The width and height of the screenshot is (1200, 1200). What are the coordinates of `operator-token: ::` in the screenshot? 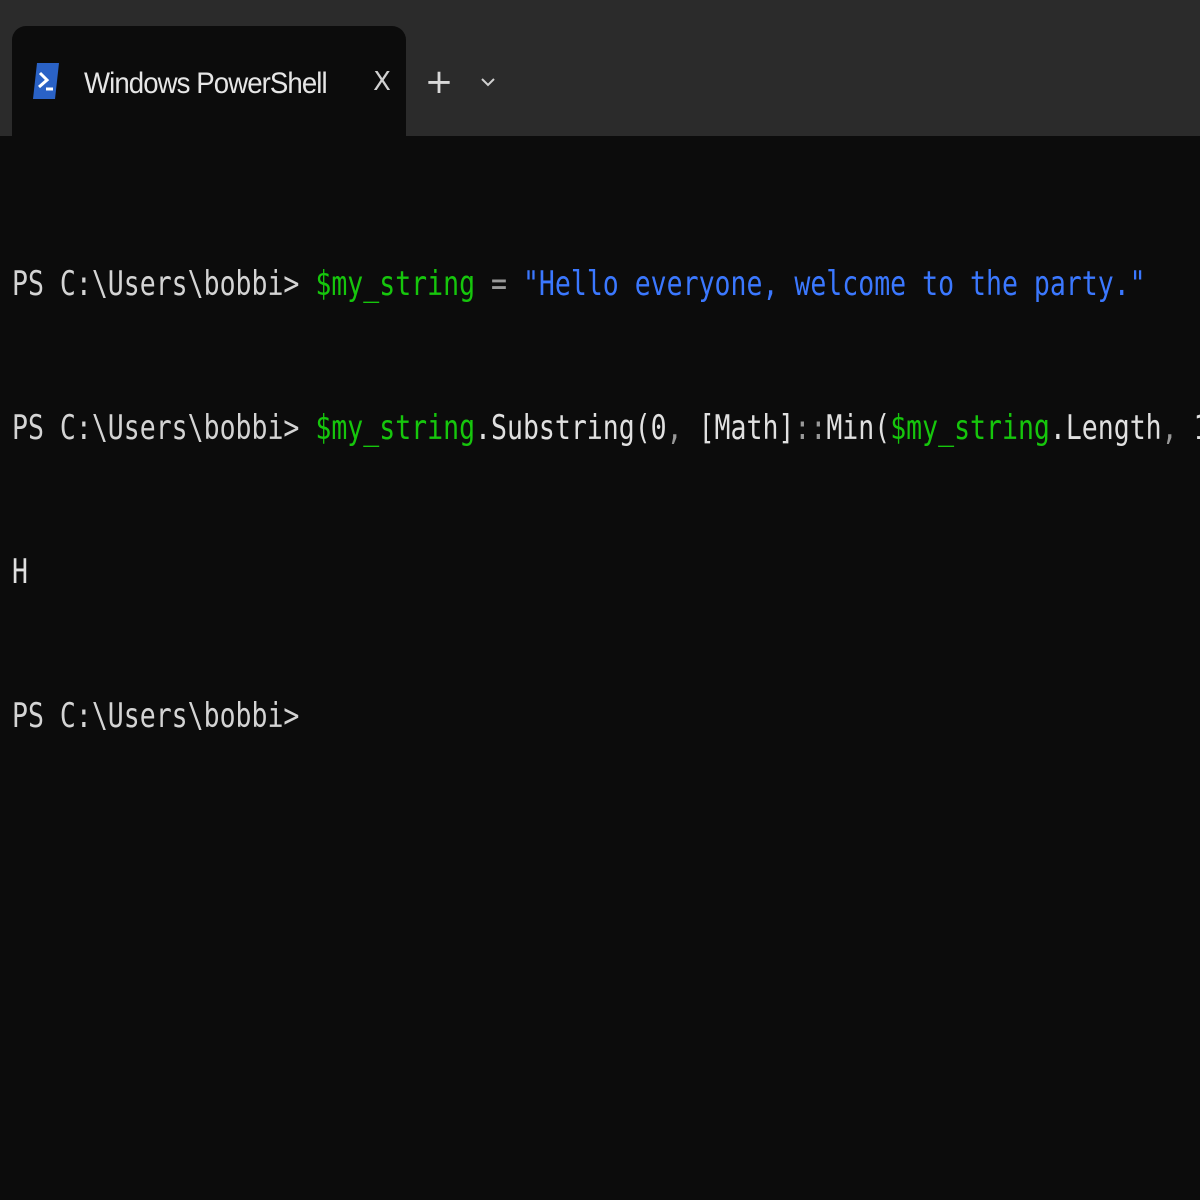 It's located at (810, 428).